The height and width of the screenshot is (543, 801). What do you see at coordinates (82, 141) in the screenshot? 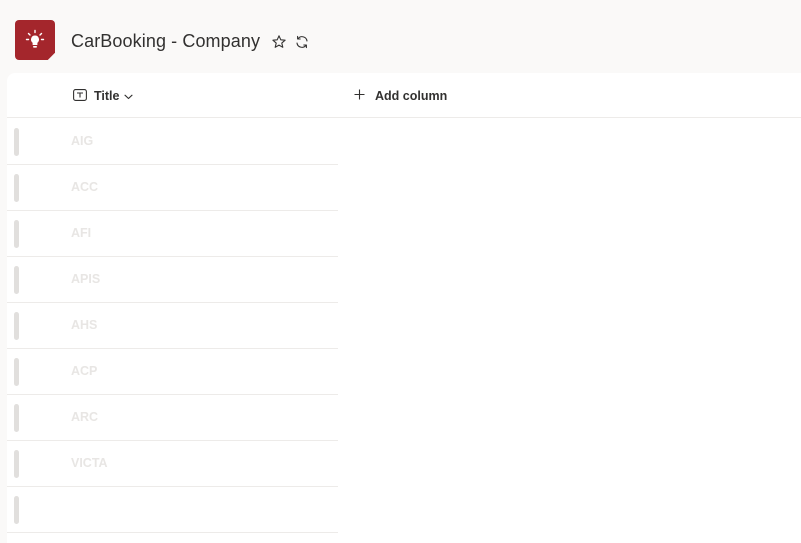
I see `title-cell: AIG` at bounding box center [82, 141].